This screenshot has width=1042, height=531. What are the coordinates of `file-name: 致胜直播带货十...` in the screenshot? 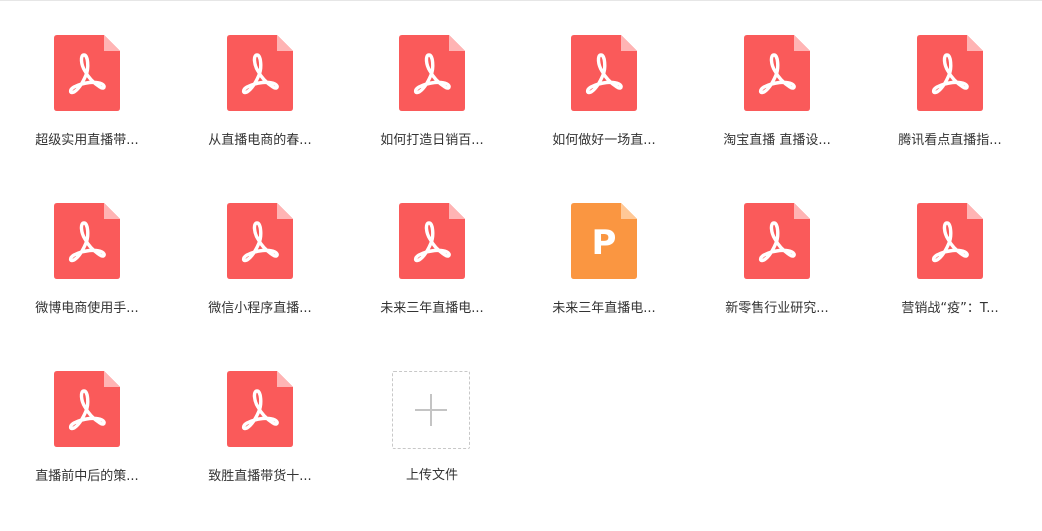 It's located at (260, 476).